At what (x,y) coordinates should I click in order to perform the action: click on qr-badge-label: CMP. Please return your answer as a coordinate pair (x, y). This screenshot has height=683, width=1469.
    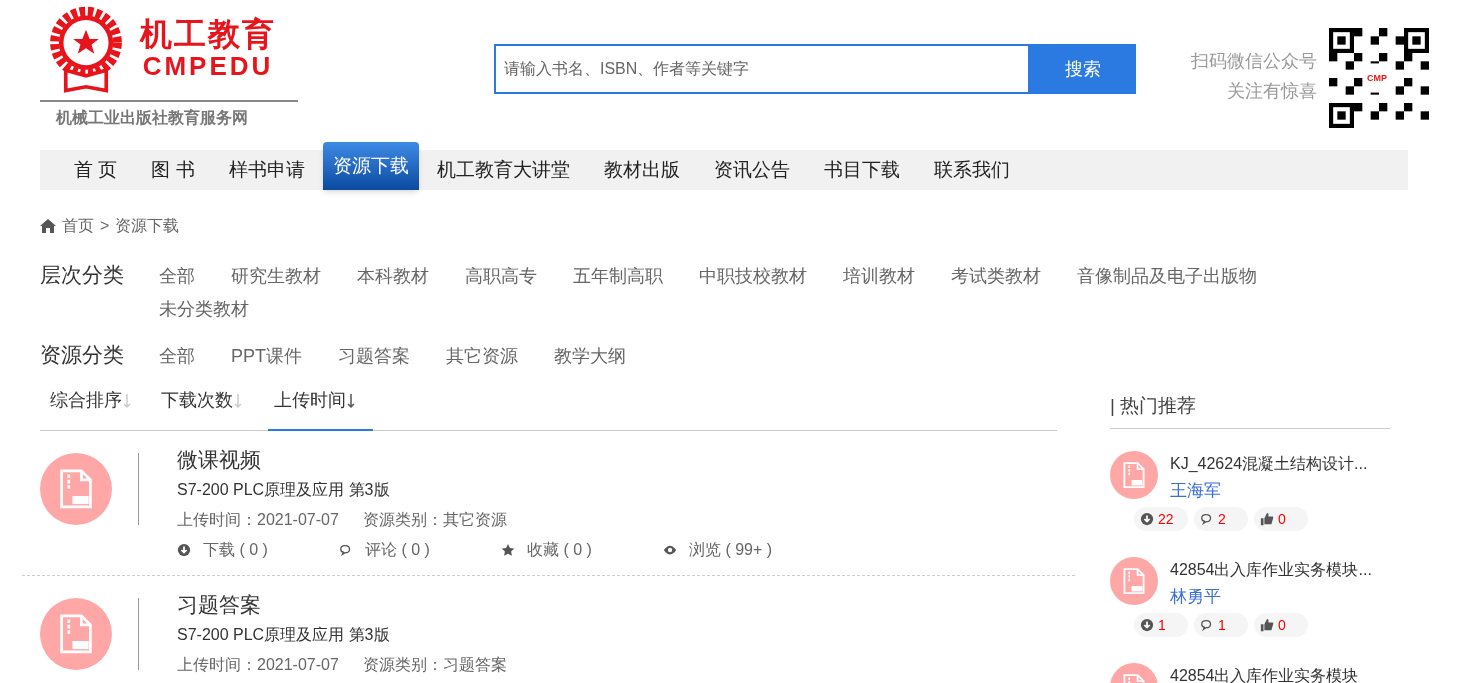
    Looking at the image, I should click on (1377, 78).